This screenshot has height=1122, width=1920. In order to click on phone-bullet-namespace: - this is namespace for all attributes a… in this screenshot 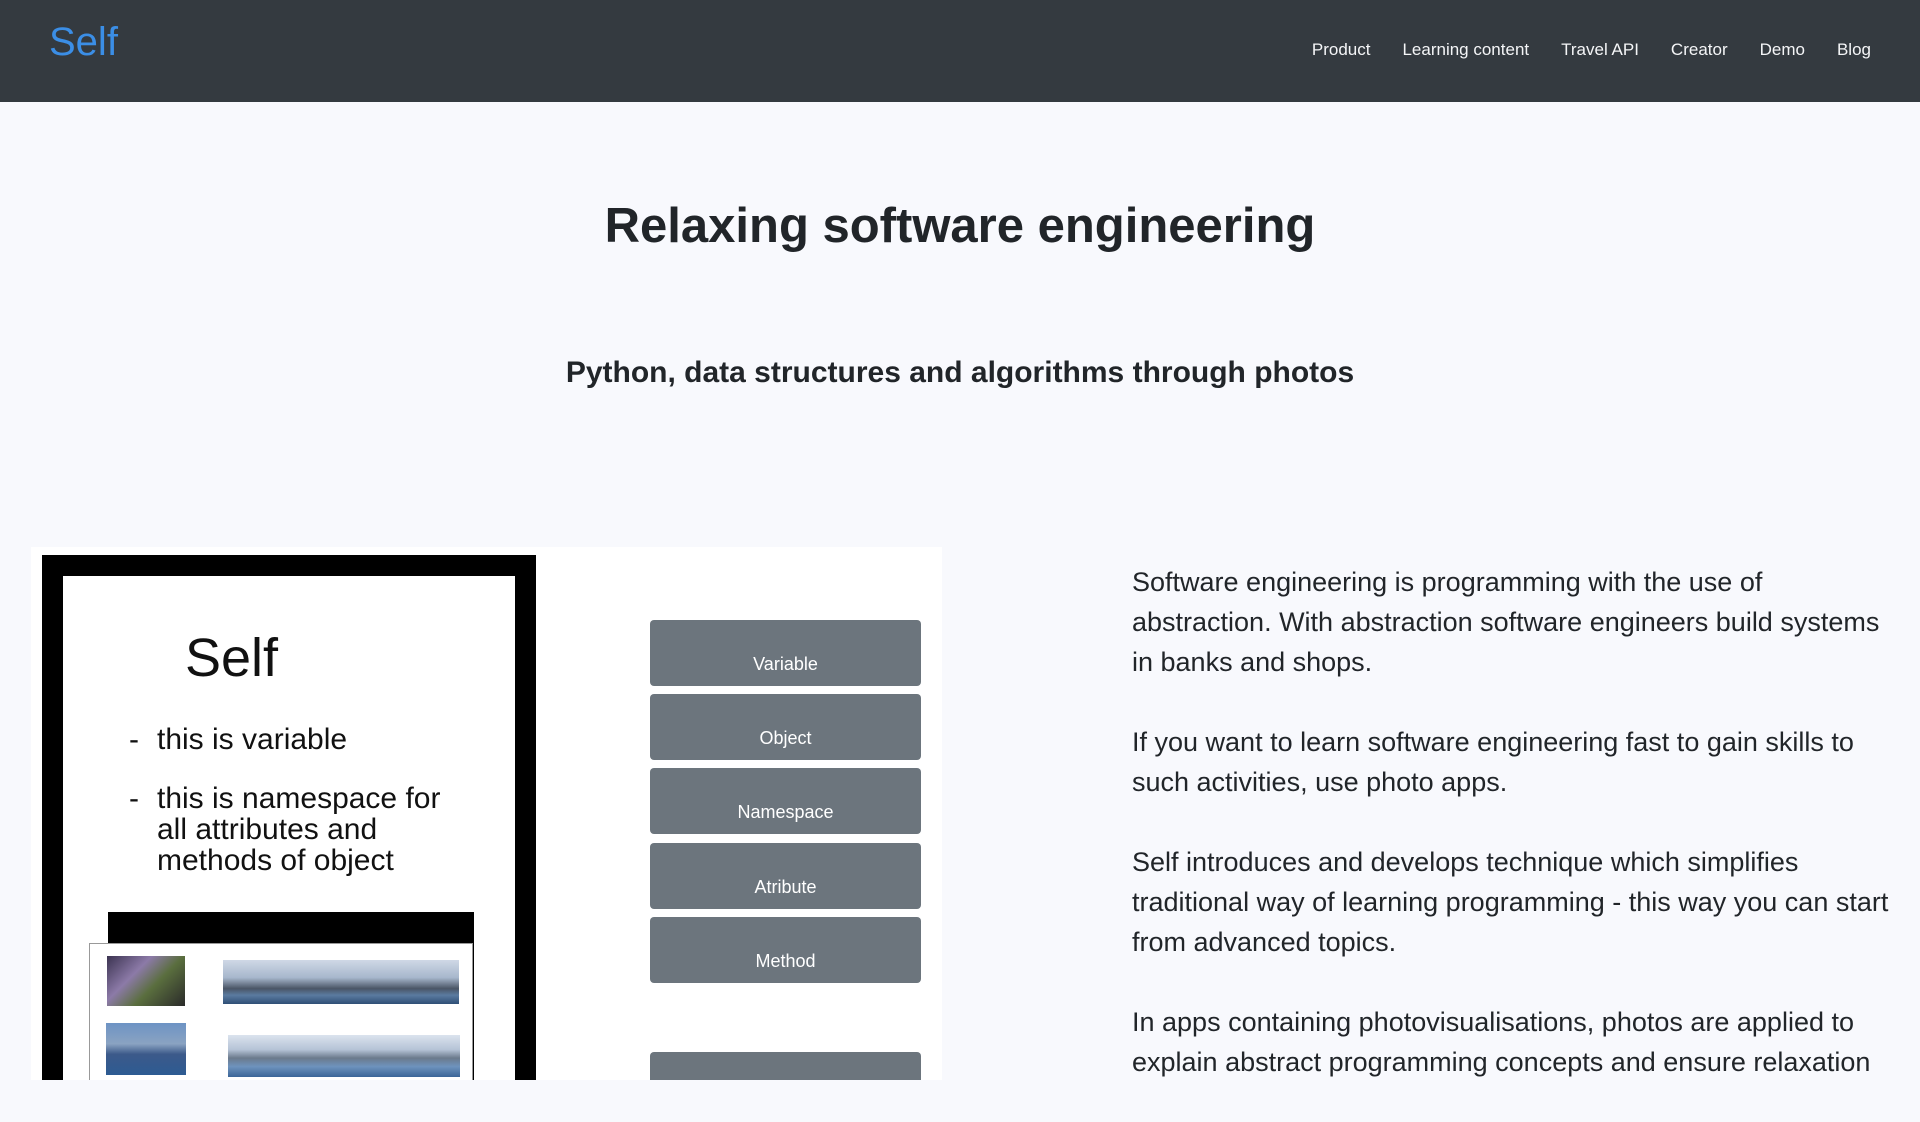, I will do `click(285, 829)`.